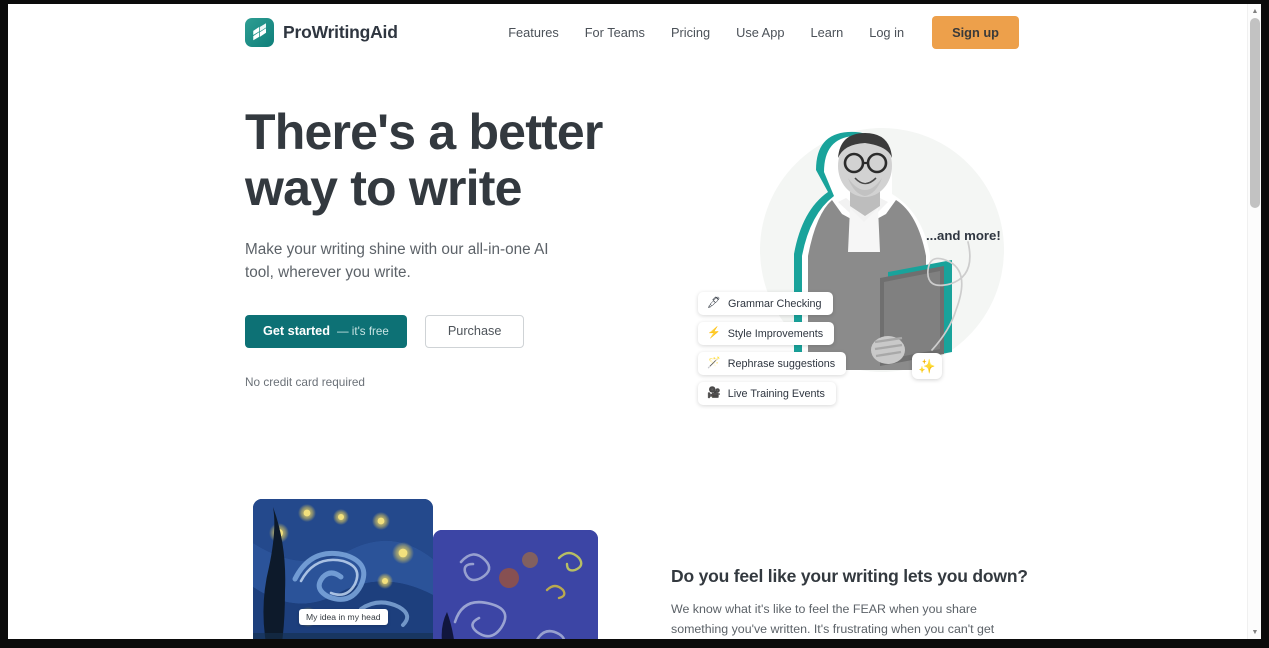 The height and width of the screenshot is (648, 1269). I want to click on feature-chip-style-improvements: ⚡ Style Improvements, so click(766, 333).